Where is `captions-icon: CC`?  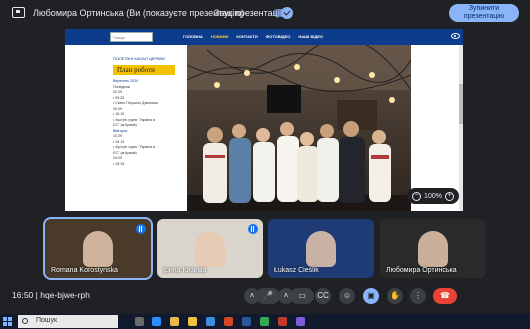 captions-icon: CC is located at coordinates (323, 296).